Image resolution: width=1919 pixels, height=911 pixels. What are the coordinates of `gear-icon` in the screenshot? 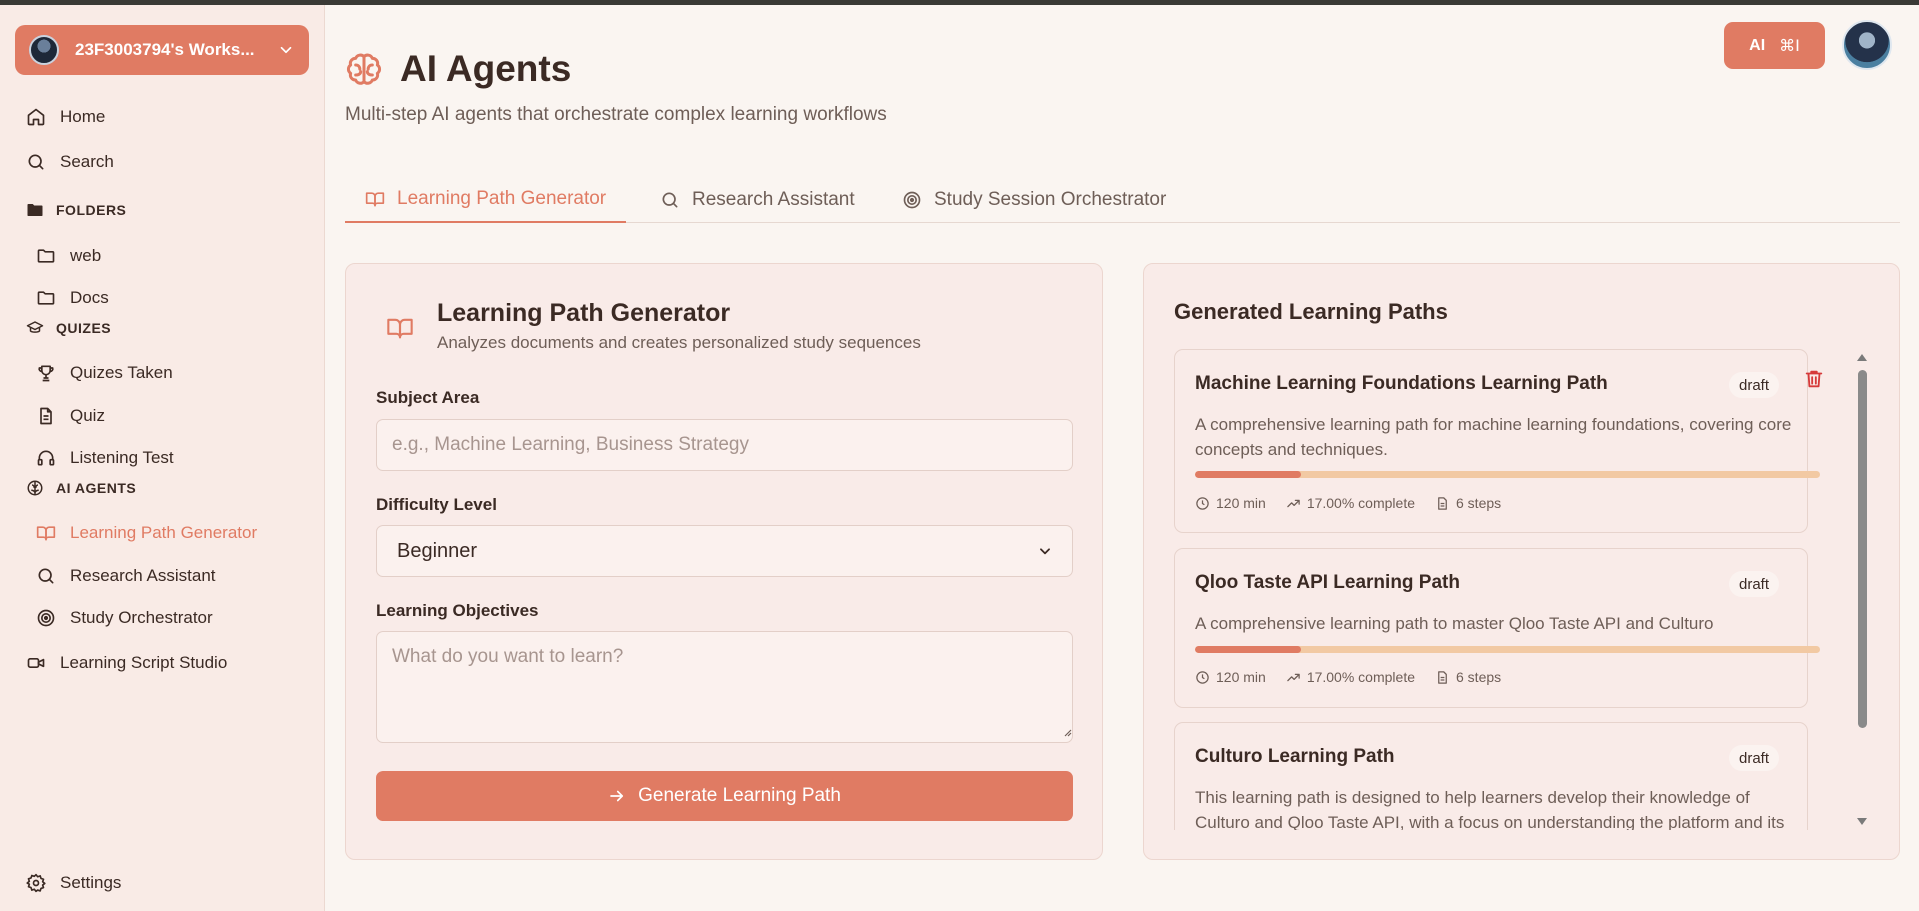 It's located at (36, 883).